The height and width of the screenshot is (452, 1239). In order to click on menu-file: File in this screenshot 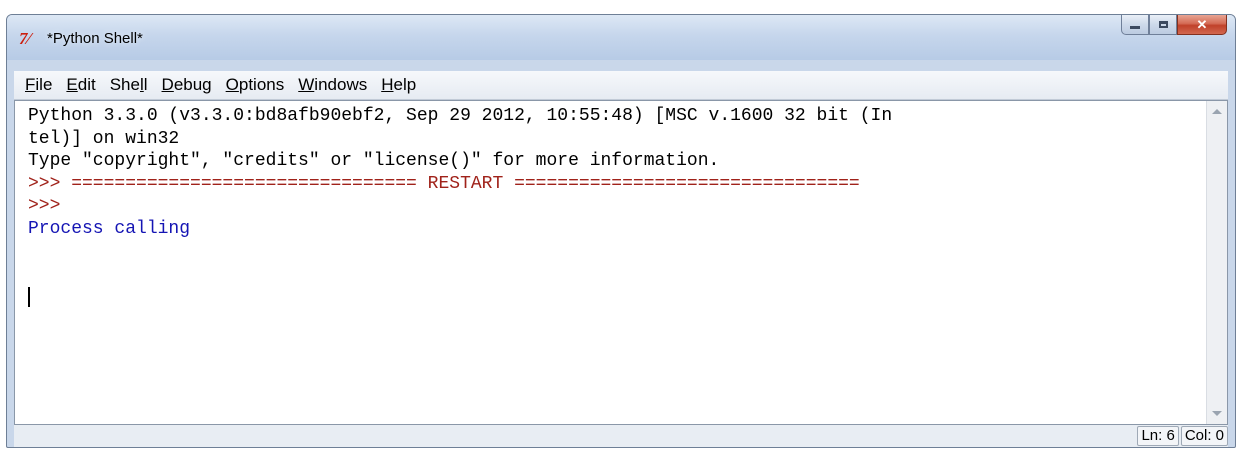, I will do `click(38, 85)`.